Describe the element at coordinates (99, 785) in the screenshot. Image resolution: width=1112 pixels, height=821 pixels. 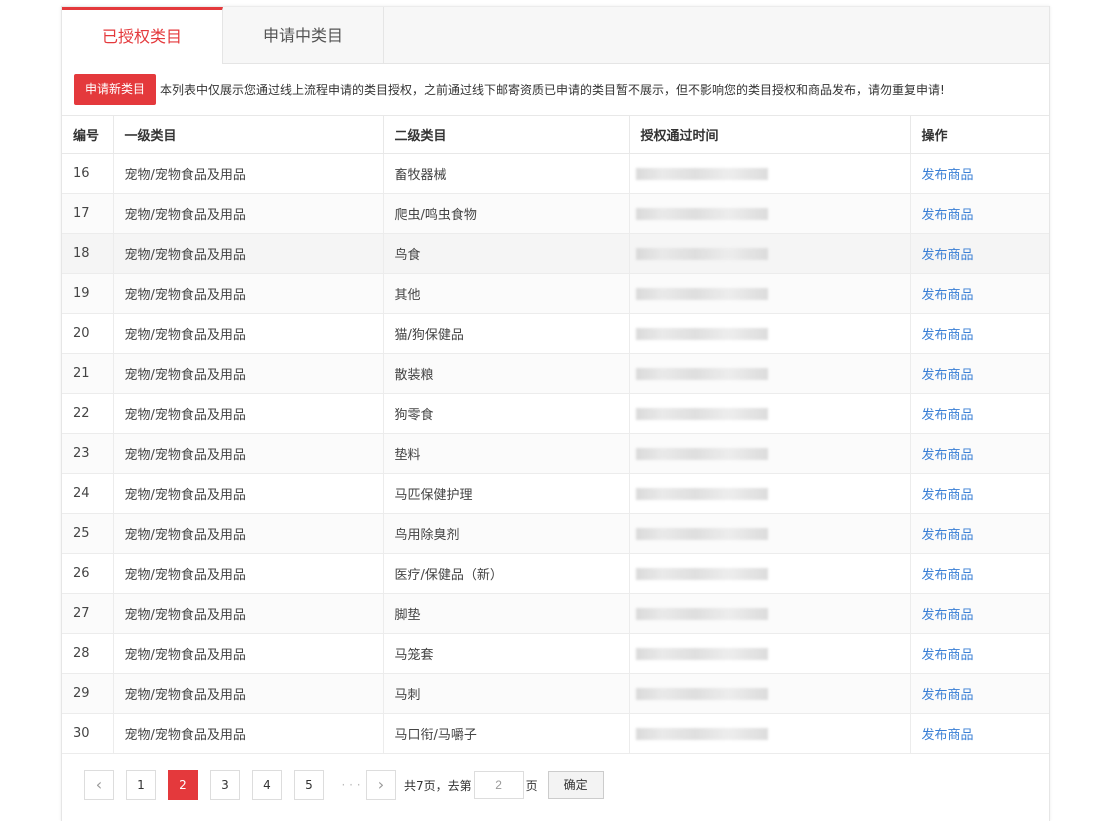
I see `prev-page-button: ‹` at that location.